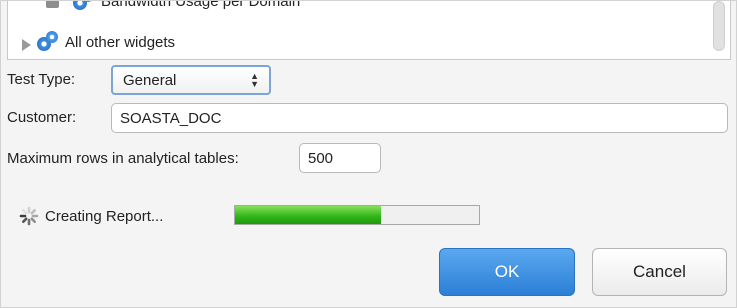 This screenshot has width=737, height=308. I want to click on widget-item-label: All other widgets, so click(120, 42).